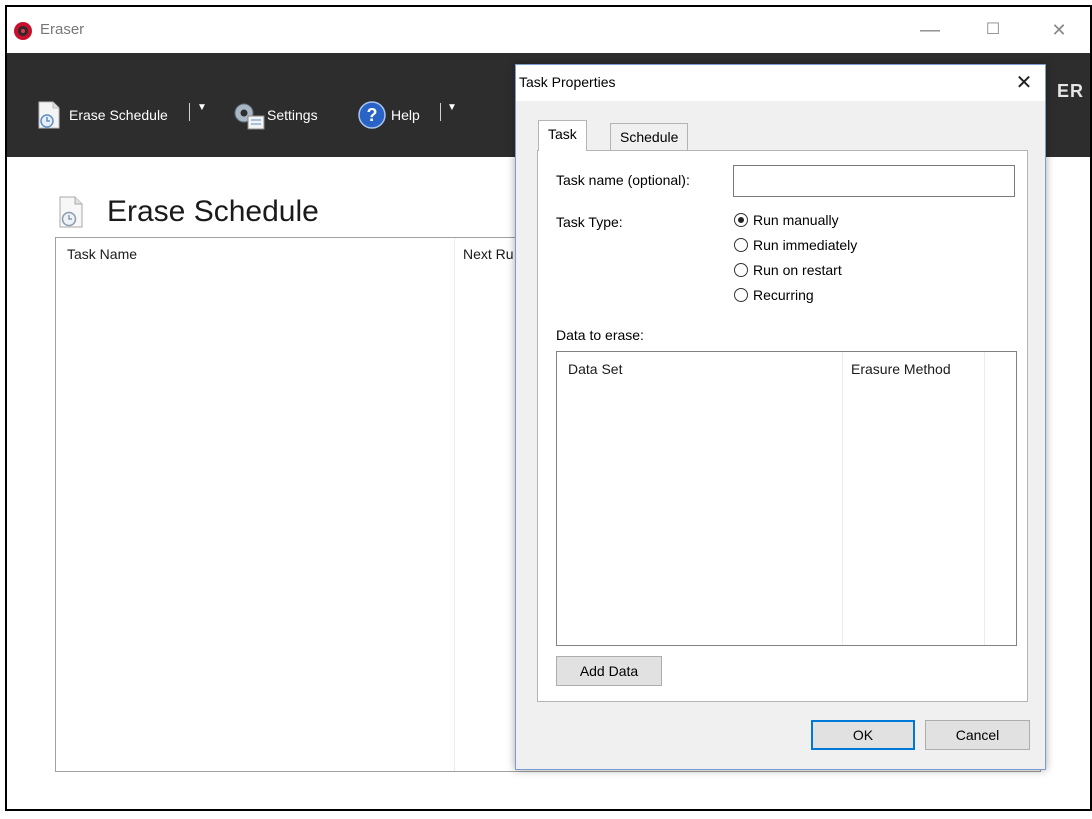 The height and width of the screenshot is (819, 1092). I want to click on dialog-title: Task Properties, so click(567, 82).